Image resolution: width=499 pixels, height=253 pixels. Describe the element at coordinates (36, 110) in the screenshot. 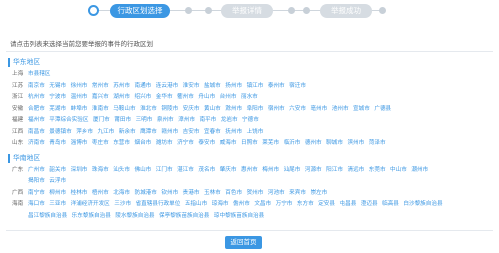

I see `city-link: 合肥市` at that location.